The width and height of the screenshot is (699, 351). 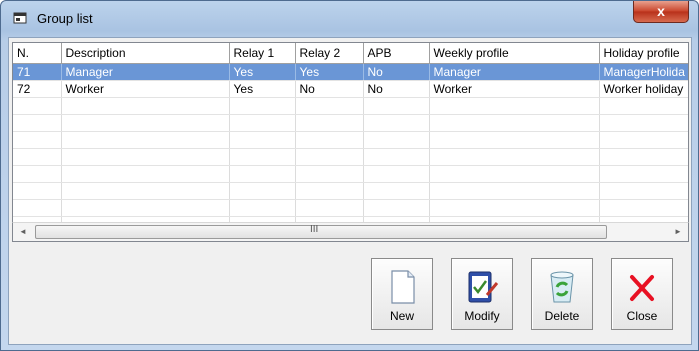 I want to click on title-bar: Group list x, so click(x=349, y=19).